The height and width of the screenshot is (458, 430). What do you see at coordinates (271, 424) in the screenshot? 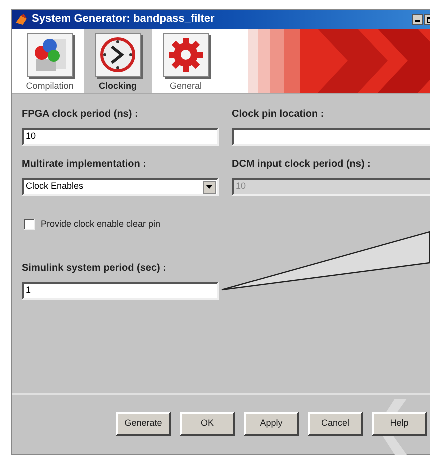
I see `dialog-button: Apply` at bounding box center [271, 424].